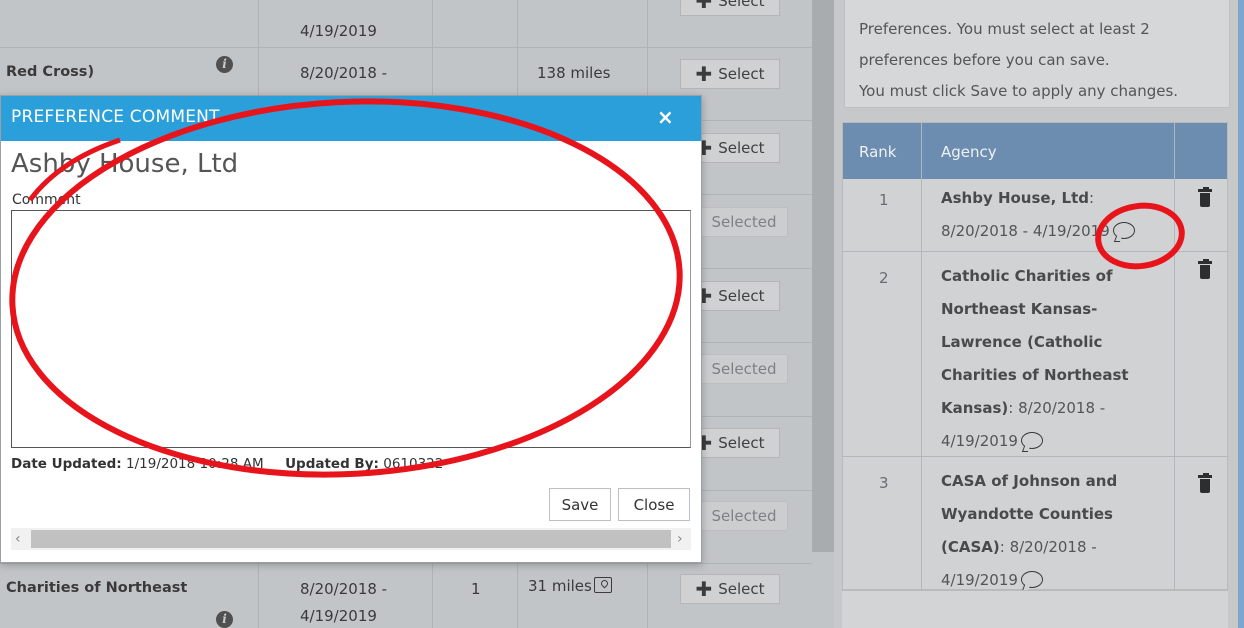 Image resolution: width=1244 pixels, height=628 pixels. What do you see at coordinates (969, 152) in the screenshot?
I see `column-header-agency: Agency` at bounding box center [969, 152].